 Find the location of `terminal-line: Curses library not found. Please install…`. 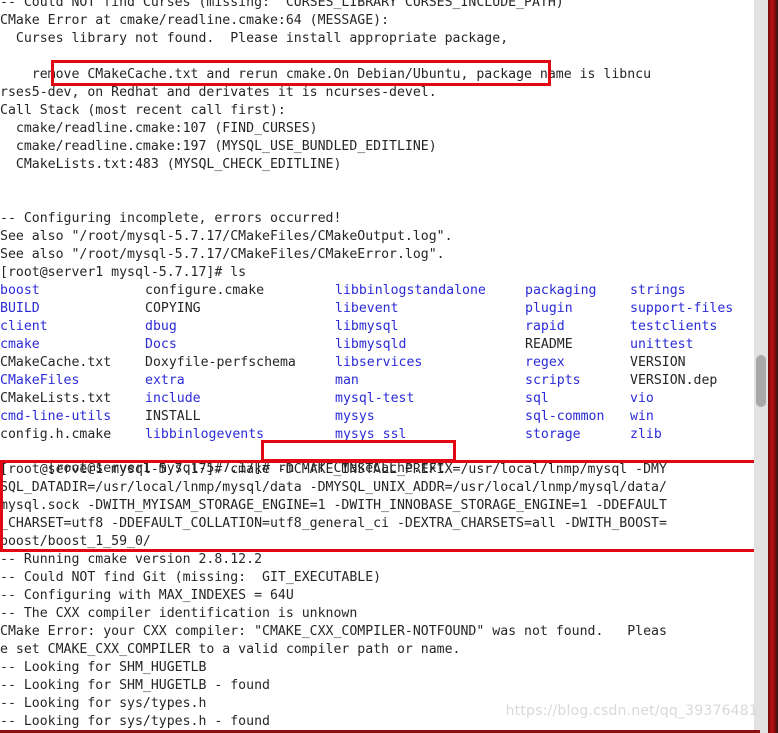

terminal-line: Curses library not found. Please install… is located at coordinates (254, 38).